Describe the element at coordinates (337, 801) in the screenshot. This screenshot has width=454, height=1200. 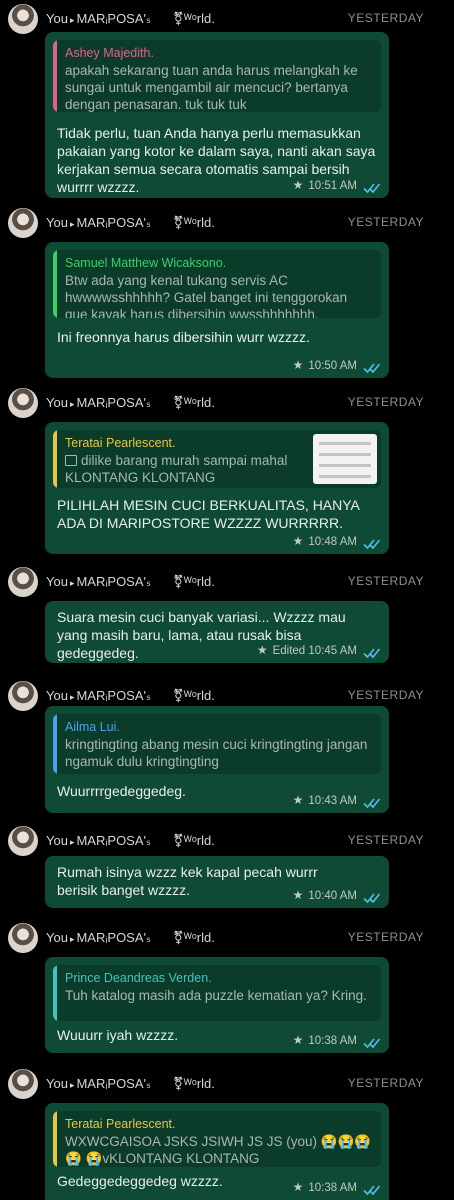
I see `message-meta: ★ 10:43 AM` at that location.